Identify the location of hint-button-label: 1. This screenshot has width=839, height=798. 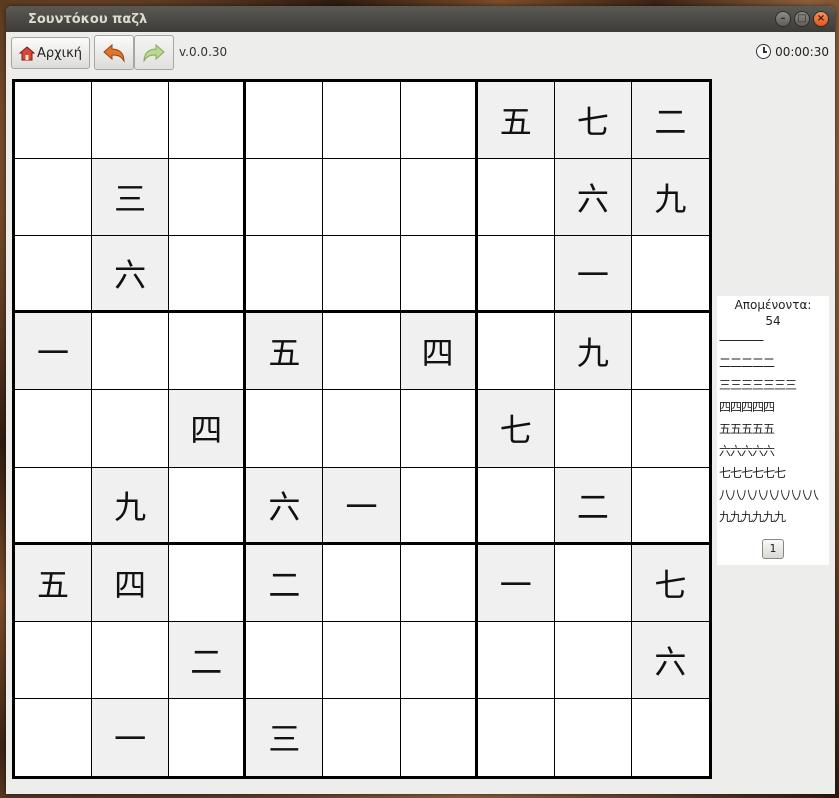
(773, 548).